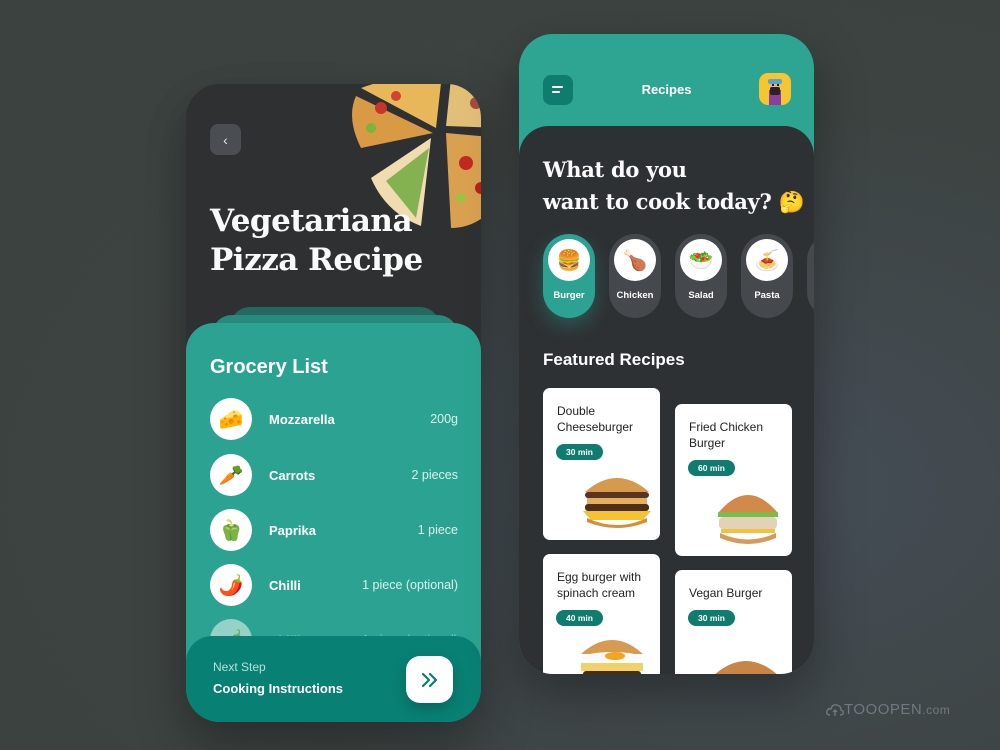 This screenshot has width=1000, height=750. What do you see at coordinates (635, 260) in the screenshot?
I see `chicken-icon: 🍗` at bounding box center [635, 260].